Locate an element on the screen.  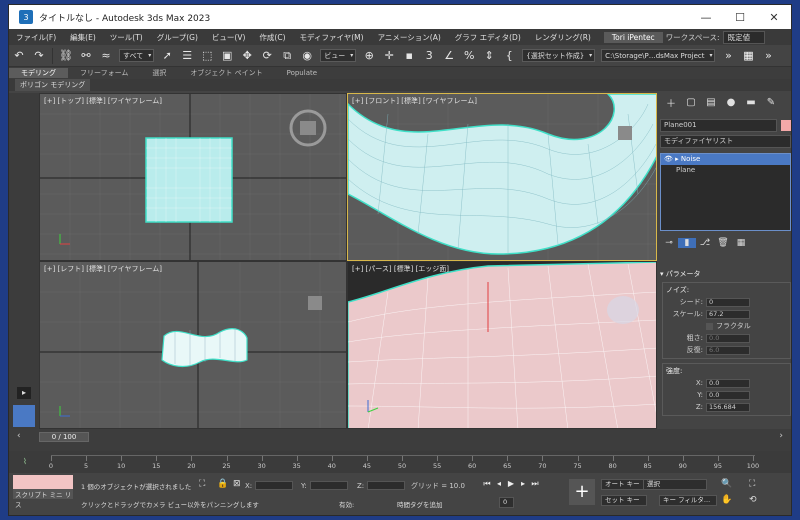
viewport-front-label: [+] [フロント] [標準] [ワイヤフレーム] is located at coordinates (414, 101).